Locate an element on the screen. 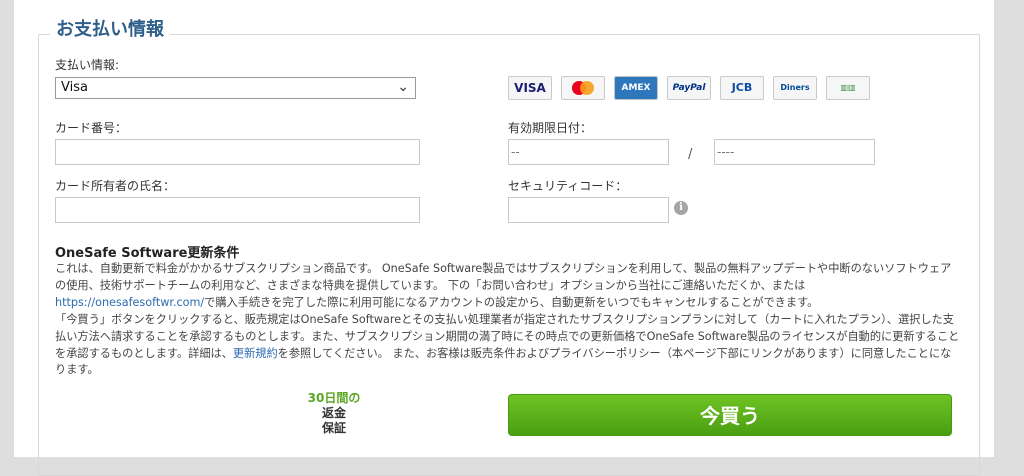 The image size is (1024, 476). expiry-month-input: -- is located at coordinates (588, 152).